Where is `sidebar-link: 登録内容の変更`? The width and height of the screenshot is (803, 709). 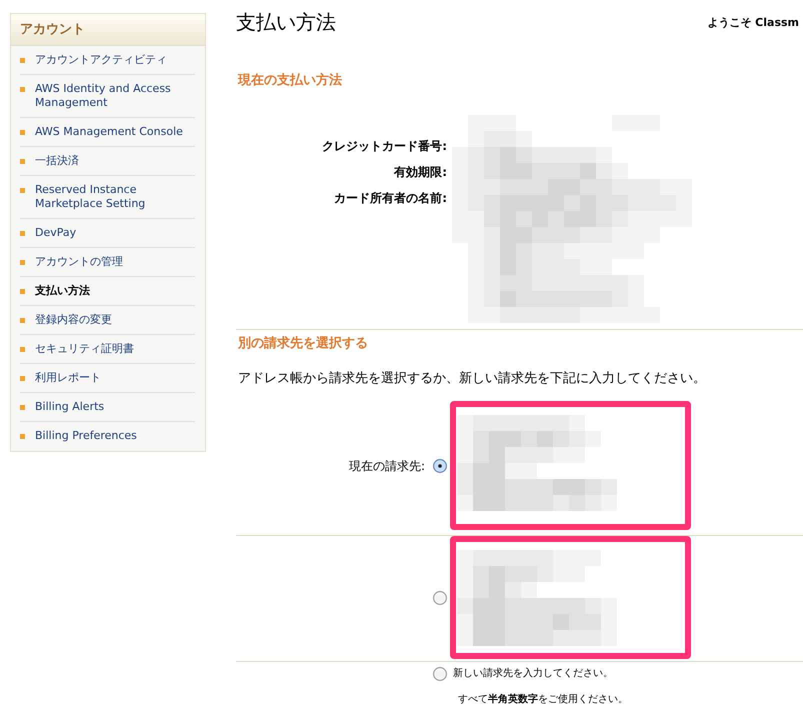
sidebar-link: 登録内容の変更 is located at coordinates (107, 320).